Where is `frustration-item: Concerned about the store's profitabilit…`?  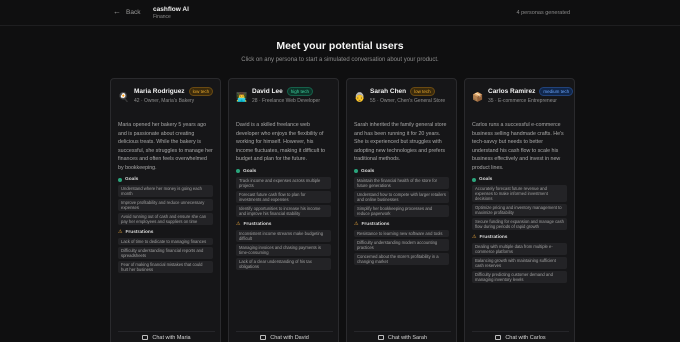 frustration-item: Concerned about the store's profitabilit… is located at coordinates (401, 258).